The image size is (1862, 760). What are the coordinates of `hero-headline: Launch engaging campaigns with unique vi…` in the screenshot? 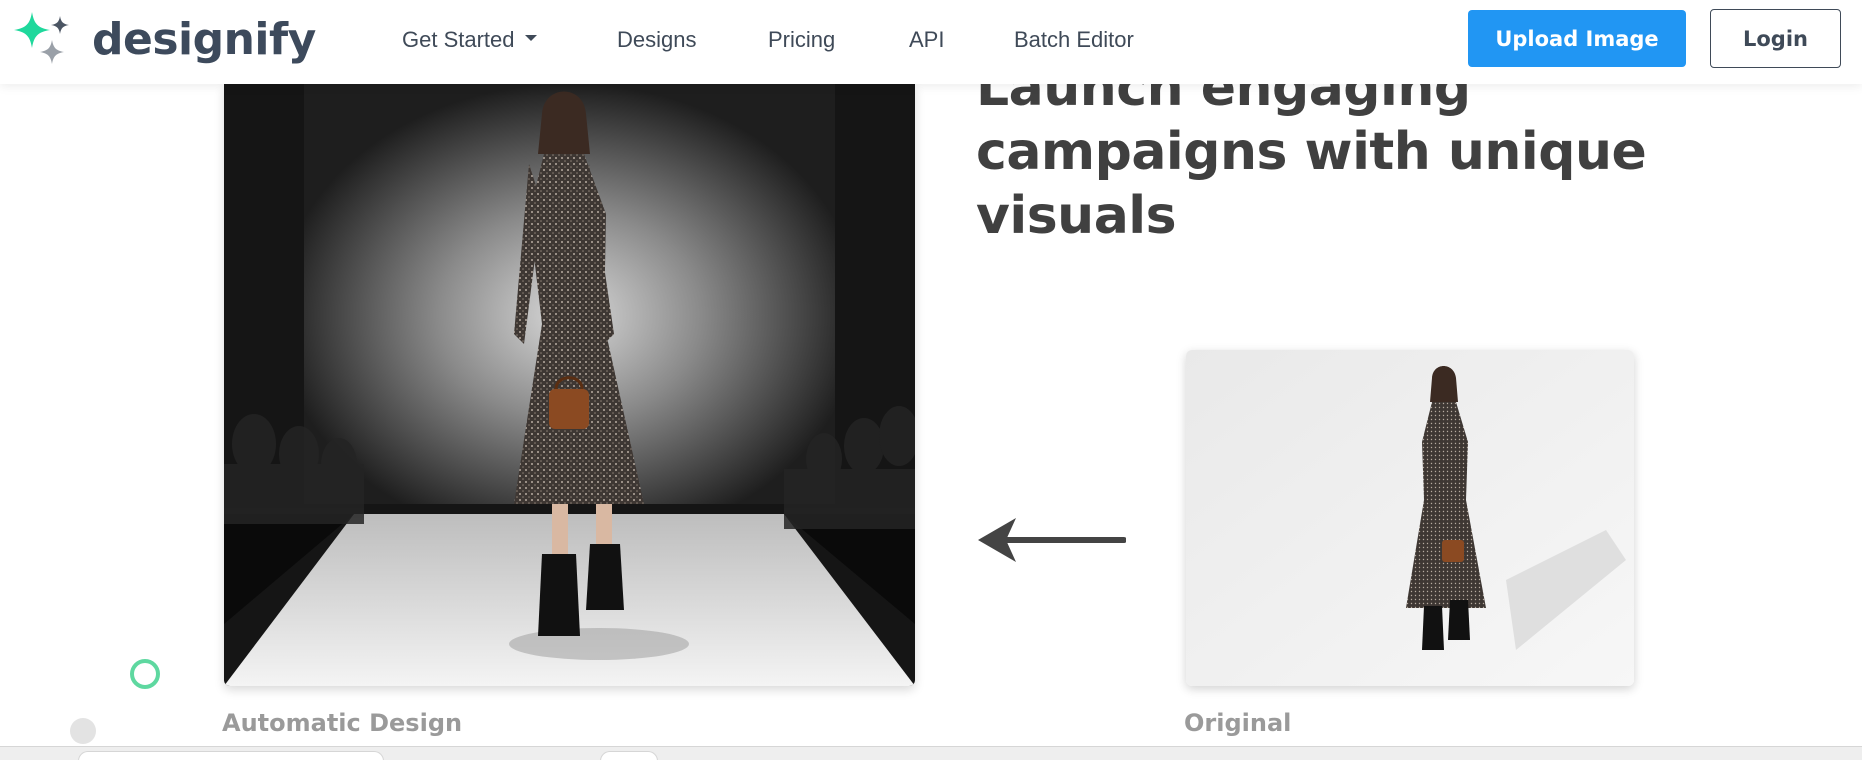 It's located at (1311, 152).